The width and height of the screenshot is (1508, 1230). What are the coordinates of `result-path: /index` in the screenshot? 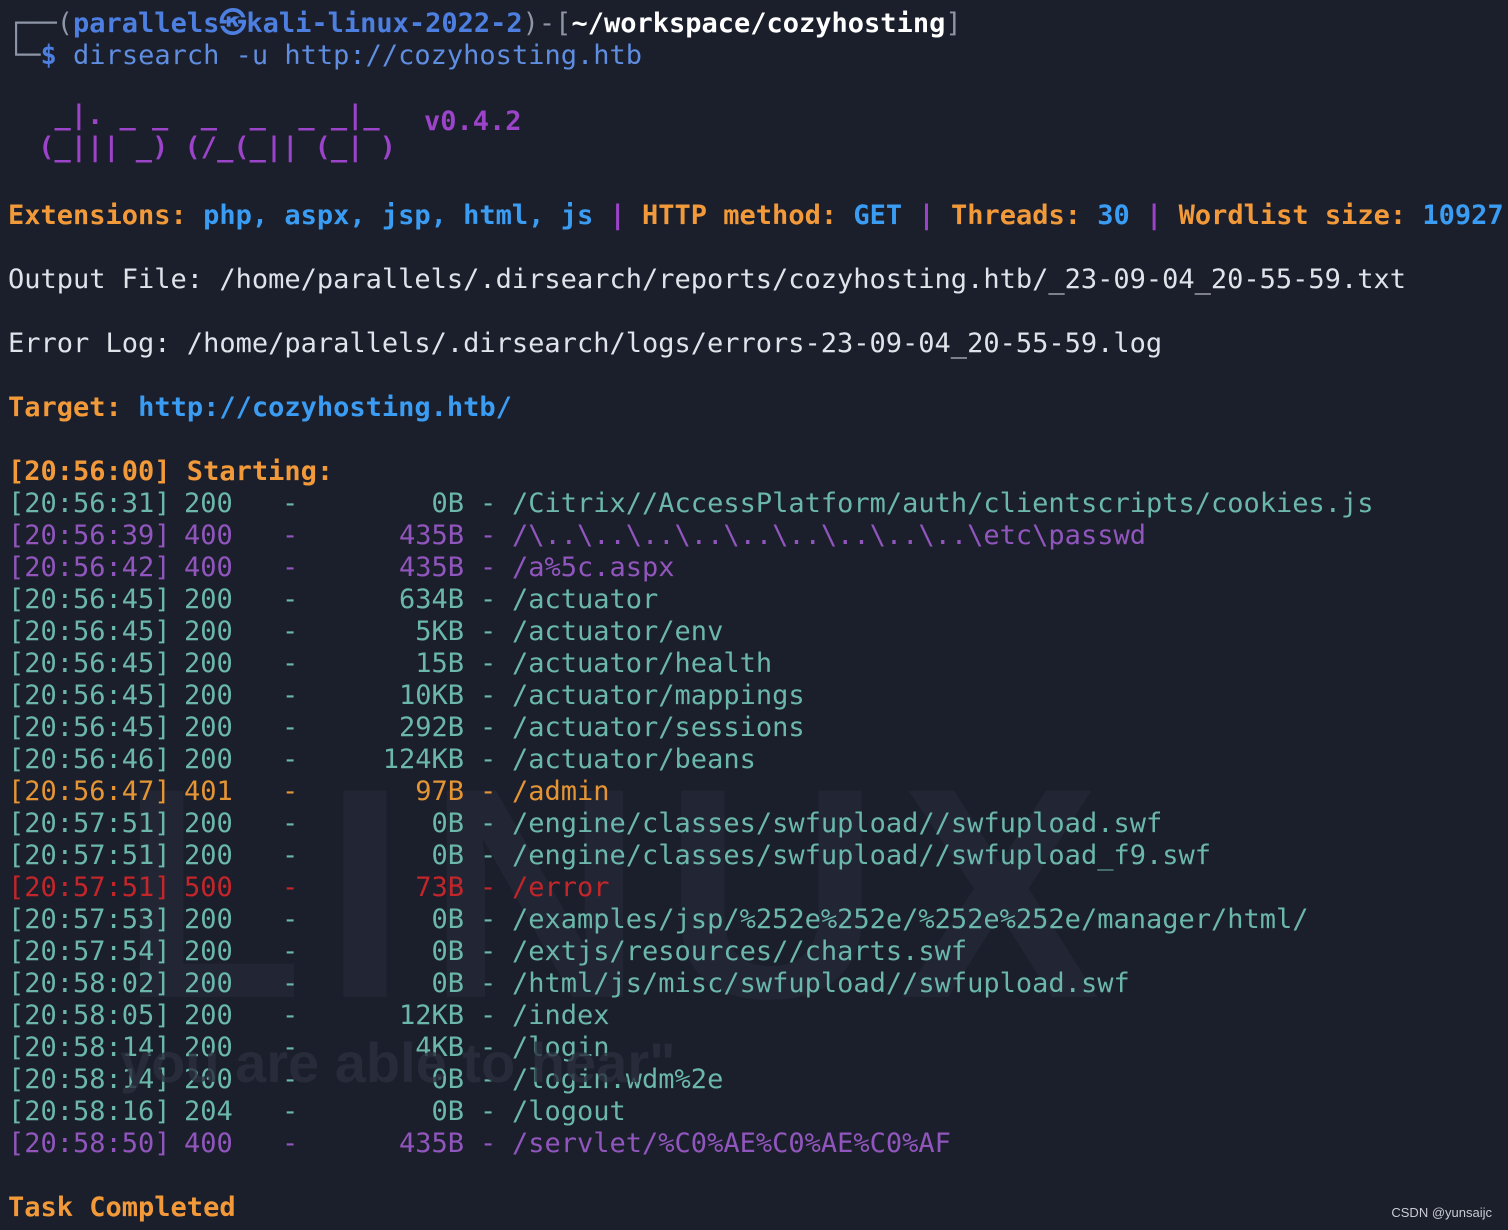 It's located at (561, 1015).